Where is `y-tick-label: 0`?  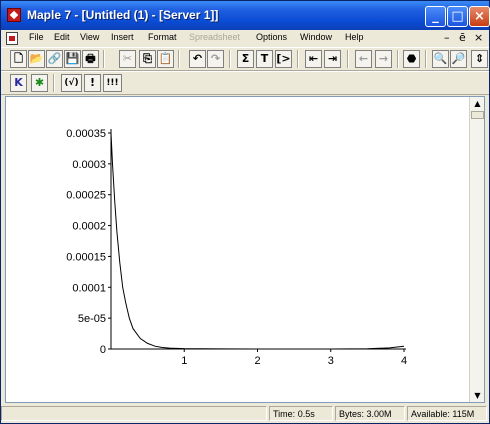
y-tick-label: 0 is located at coordinates (103, 350).